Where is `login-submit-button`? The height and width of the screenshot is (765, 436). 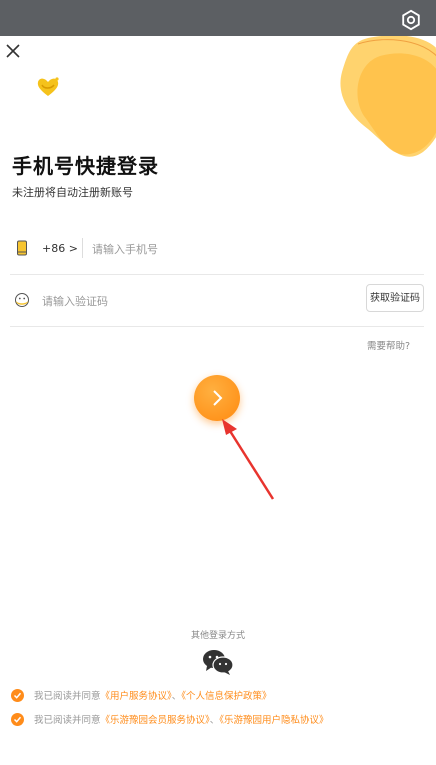 login-submit-button is located at coordinates (217, 398).